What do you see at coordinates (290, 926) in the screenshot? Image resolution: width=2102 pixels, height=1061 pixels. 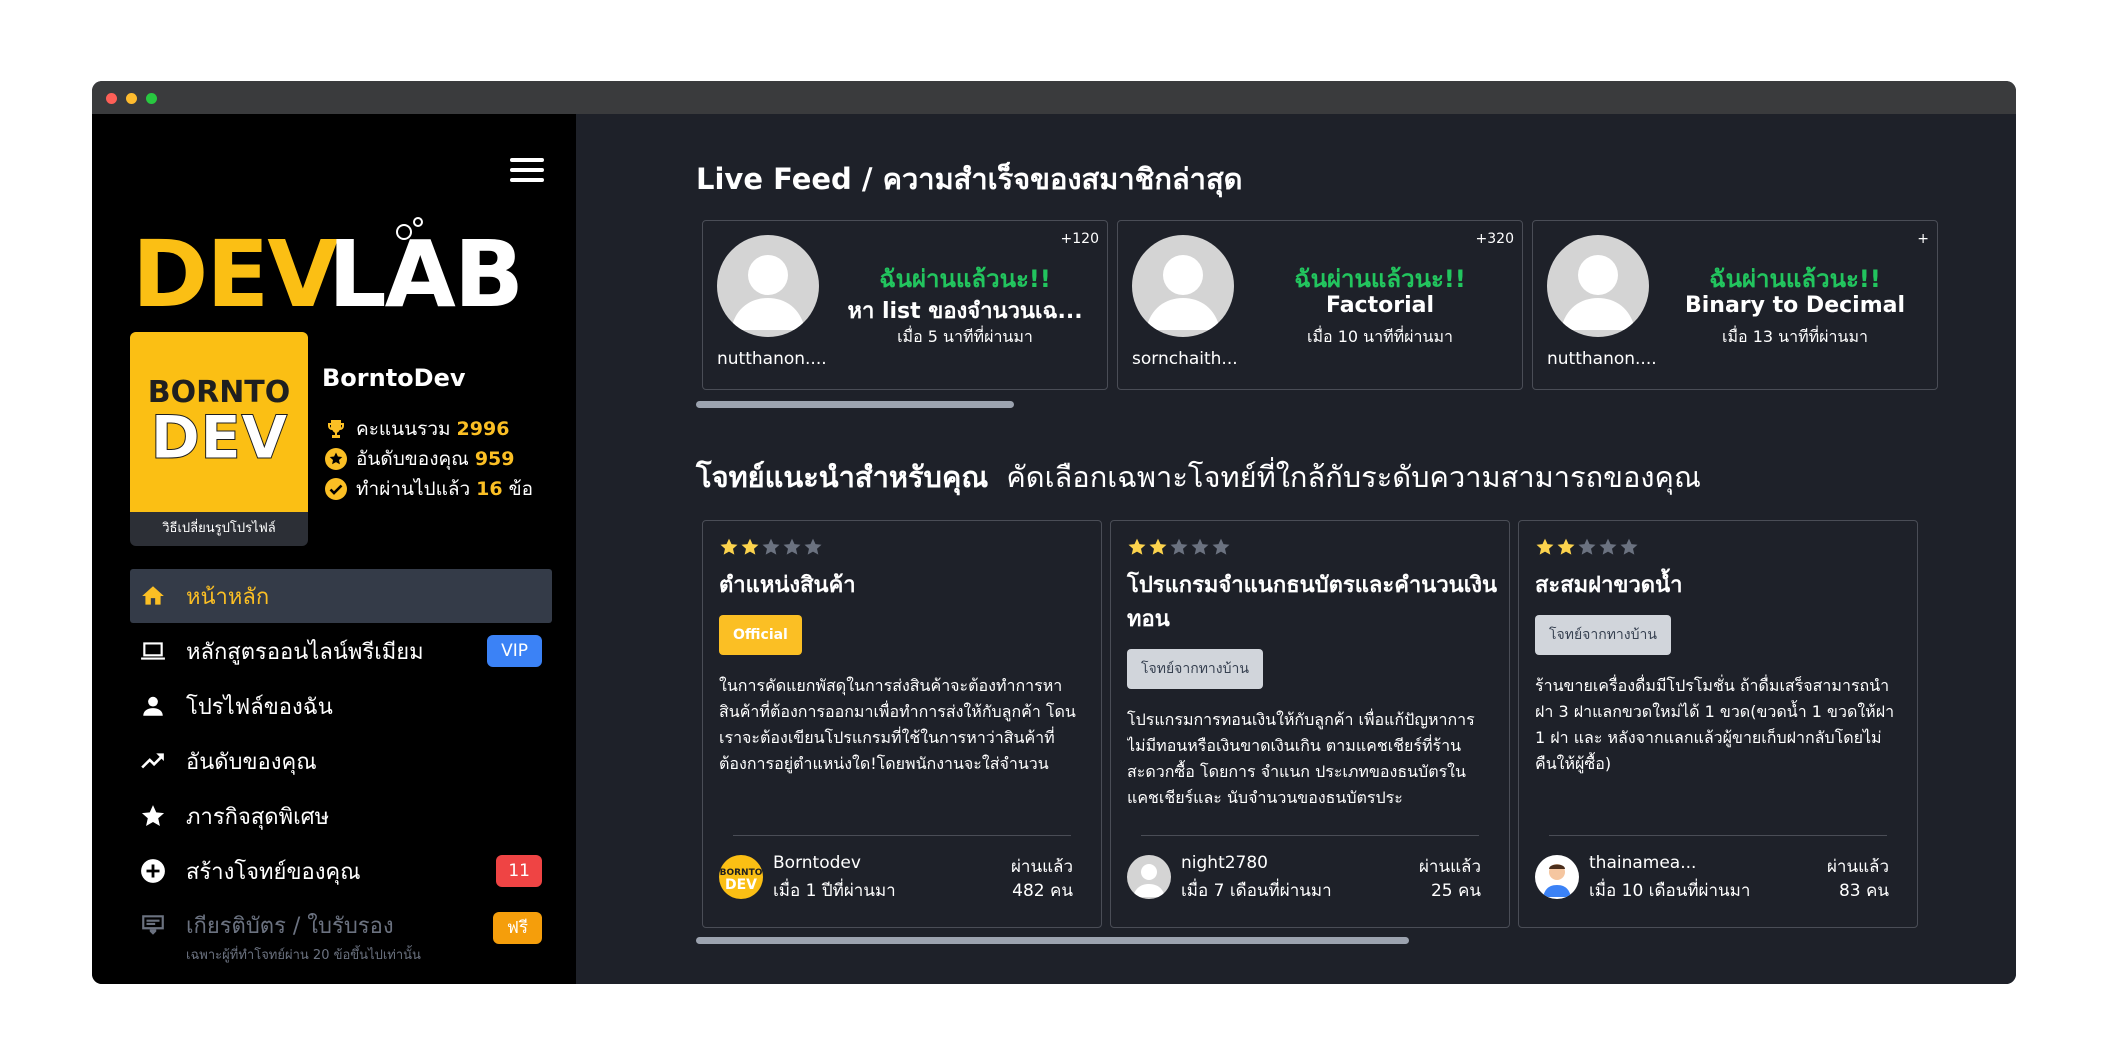 I see `nav-item-label: เกียรติบัตร / ใบรับรอง` at bounding box center [290, 926].